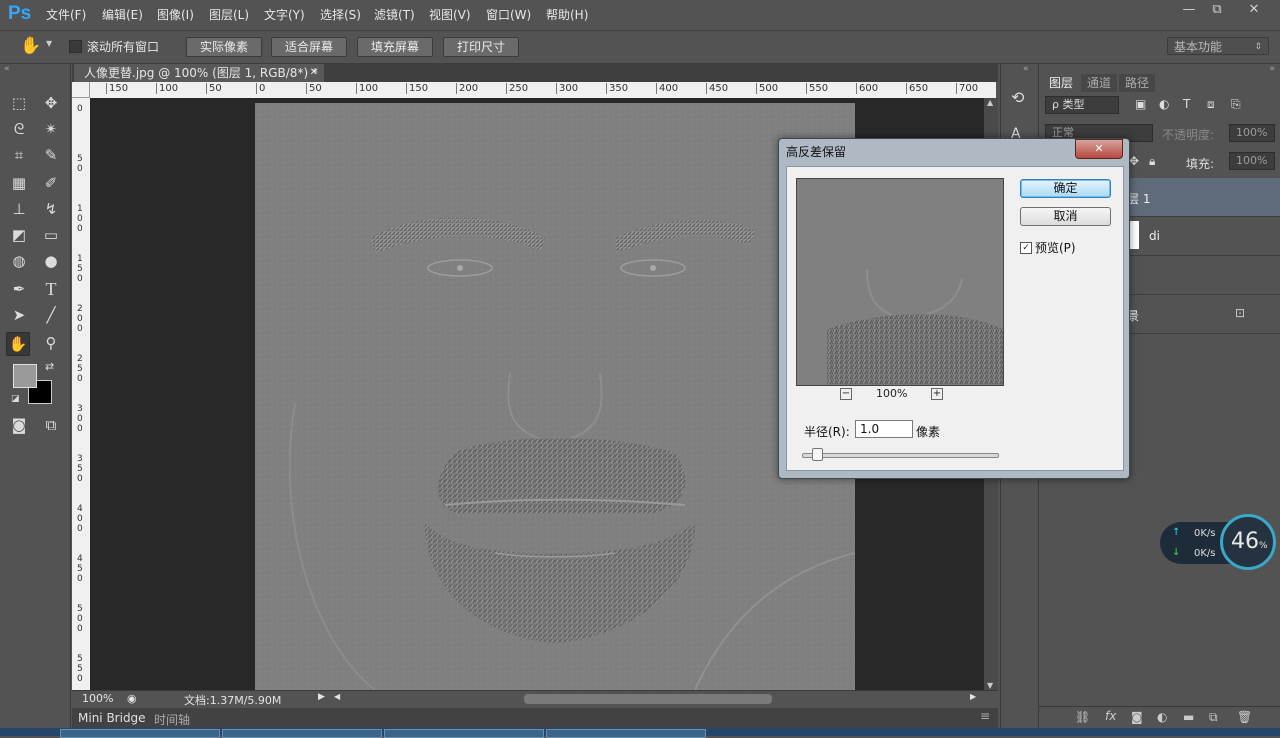  Describe the element at coordinates (1248, 542) in the screenshot. I see `memory-usage-gauge: 46 %` at that location.